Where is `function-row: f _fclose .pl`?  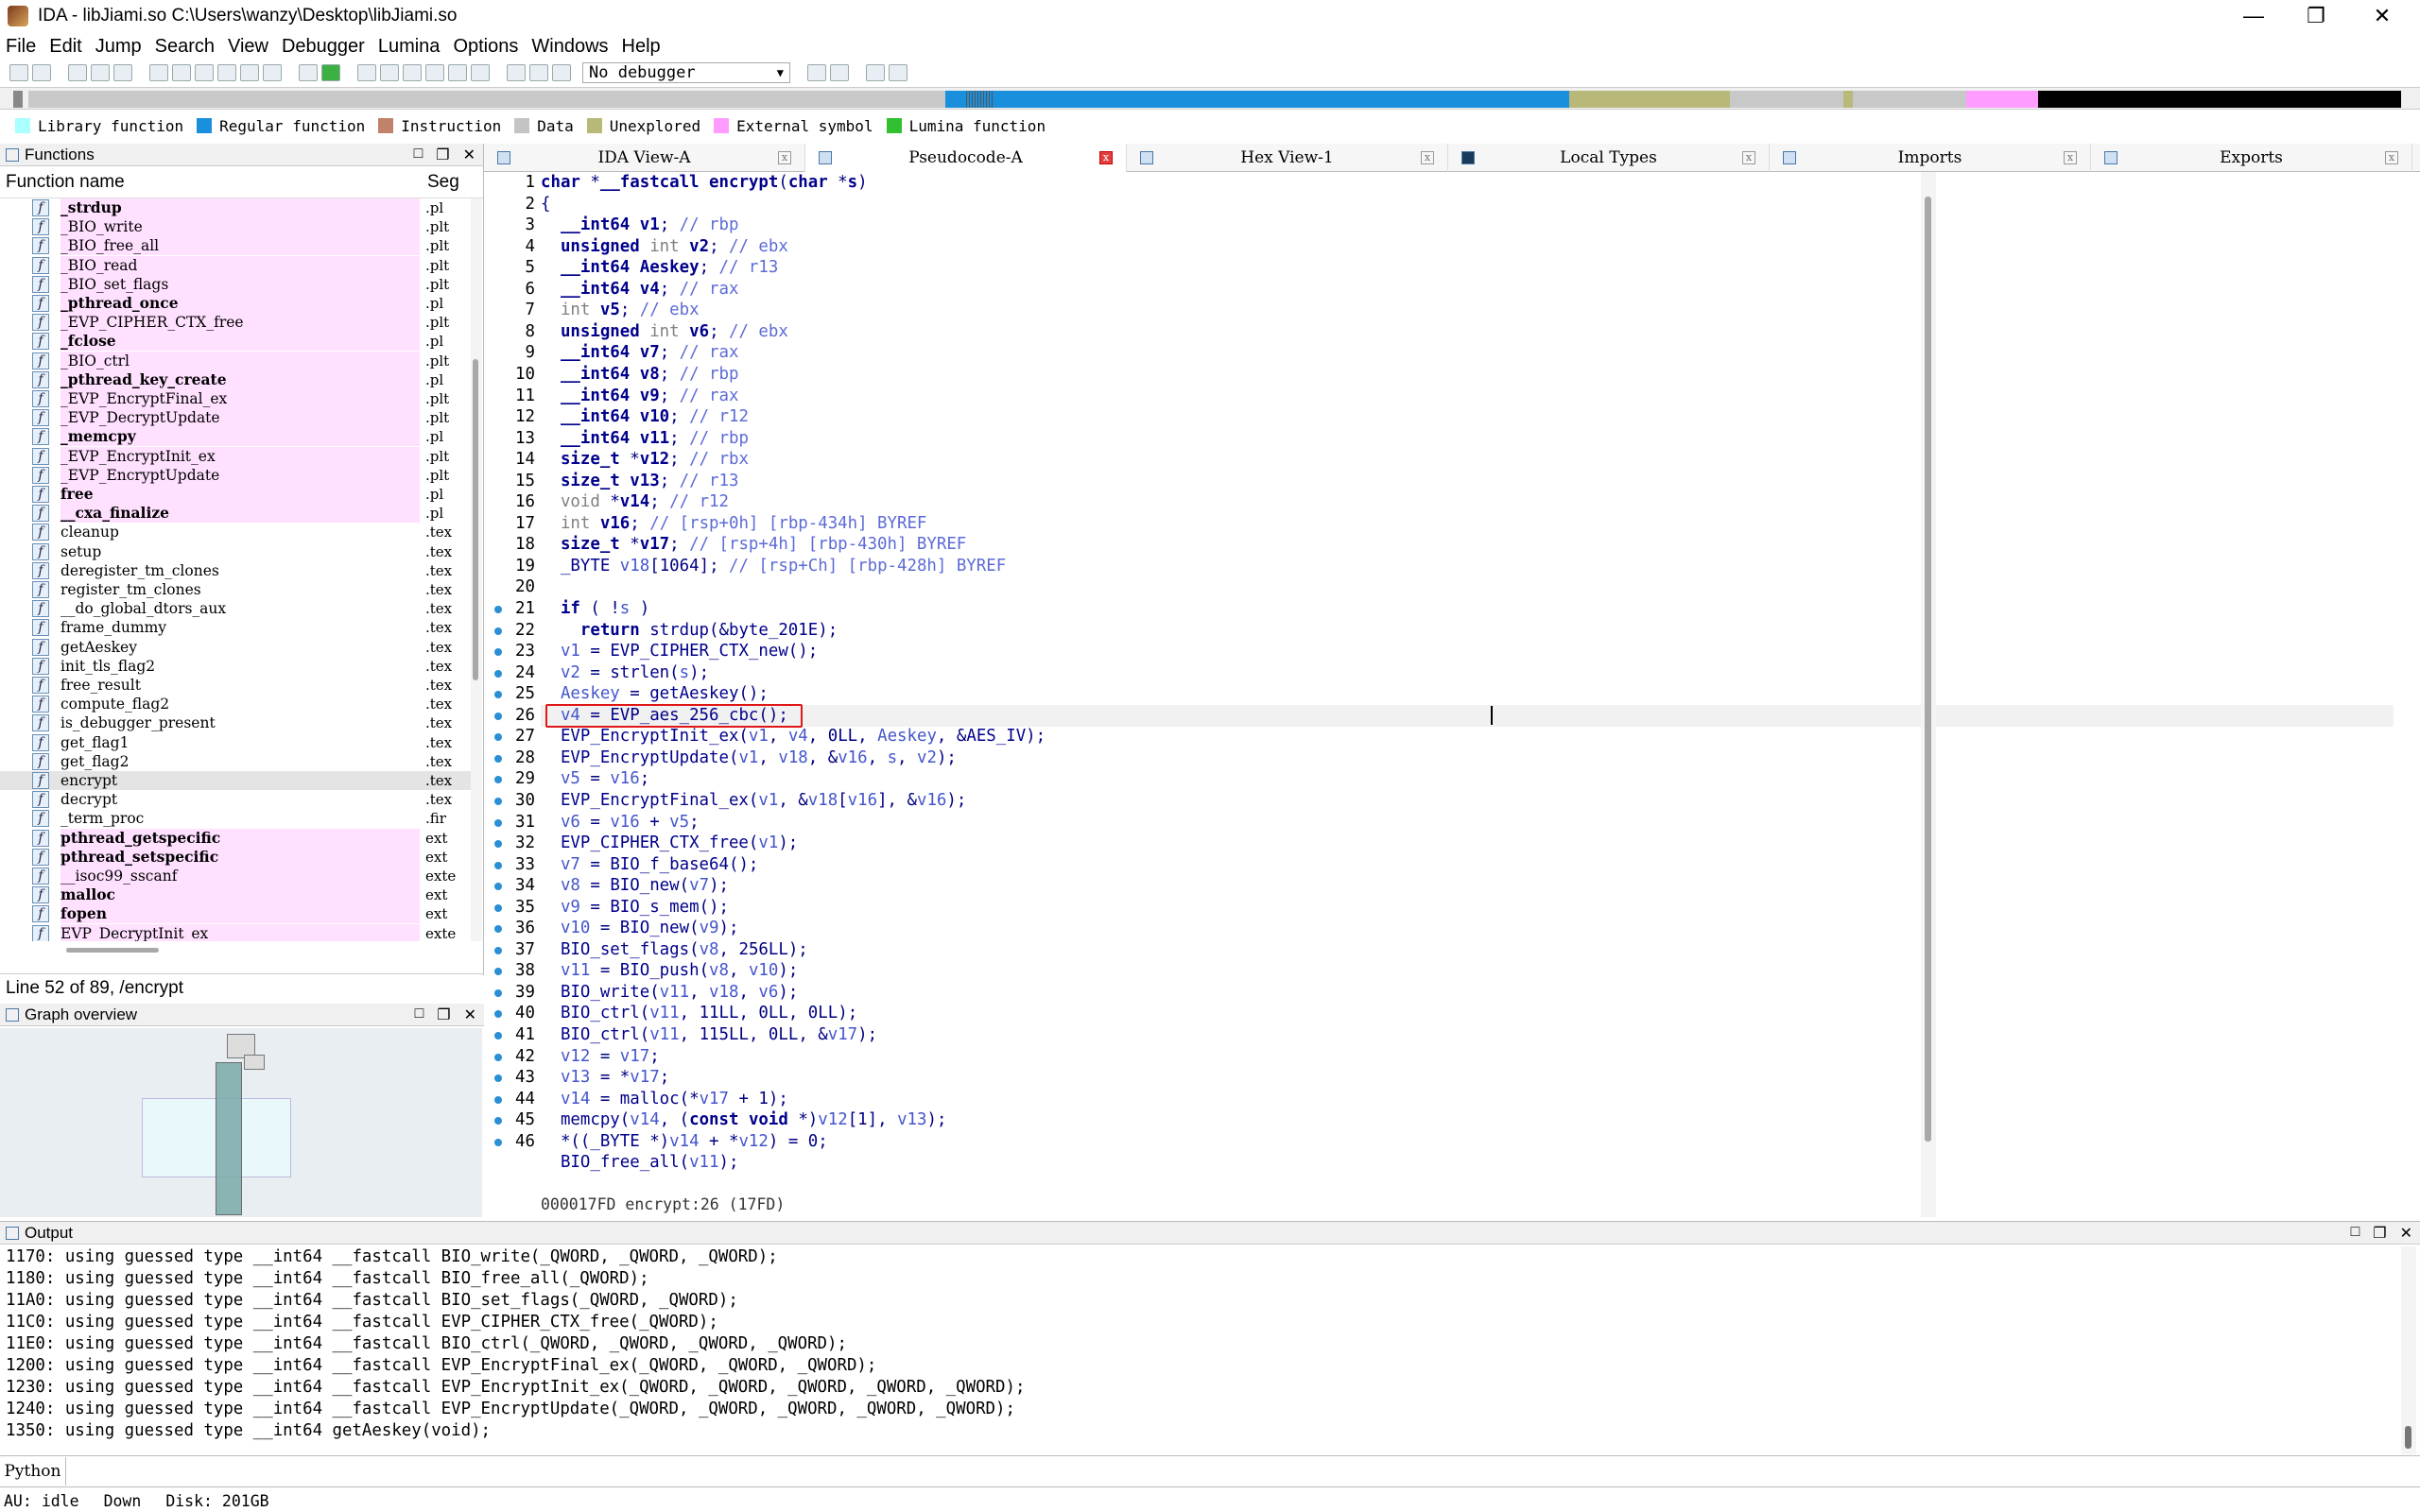
function-row: f _fclose .pl is located at coordinates (235, 342).